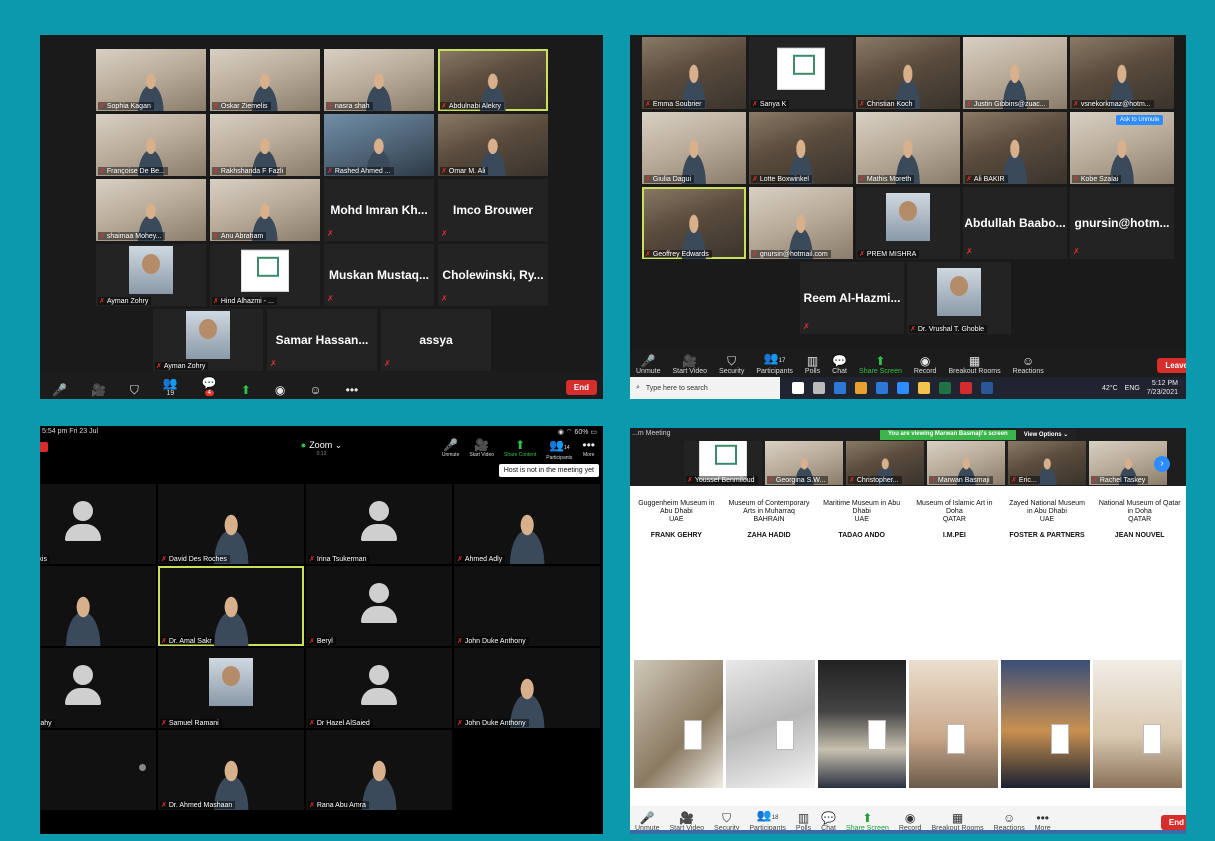 This screenshot has height=841, width=1215. Describe the element at coordinates (379, 688) in the screenshot. I see `participant-tile: ✗ Dr Hazel AlSaied` at that location.